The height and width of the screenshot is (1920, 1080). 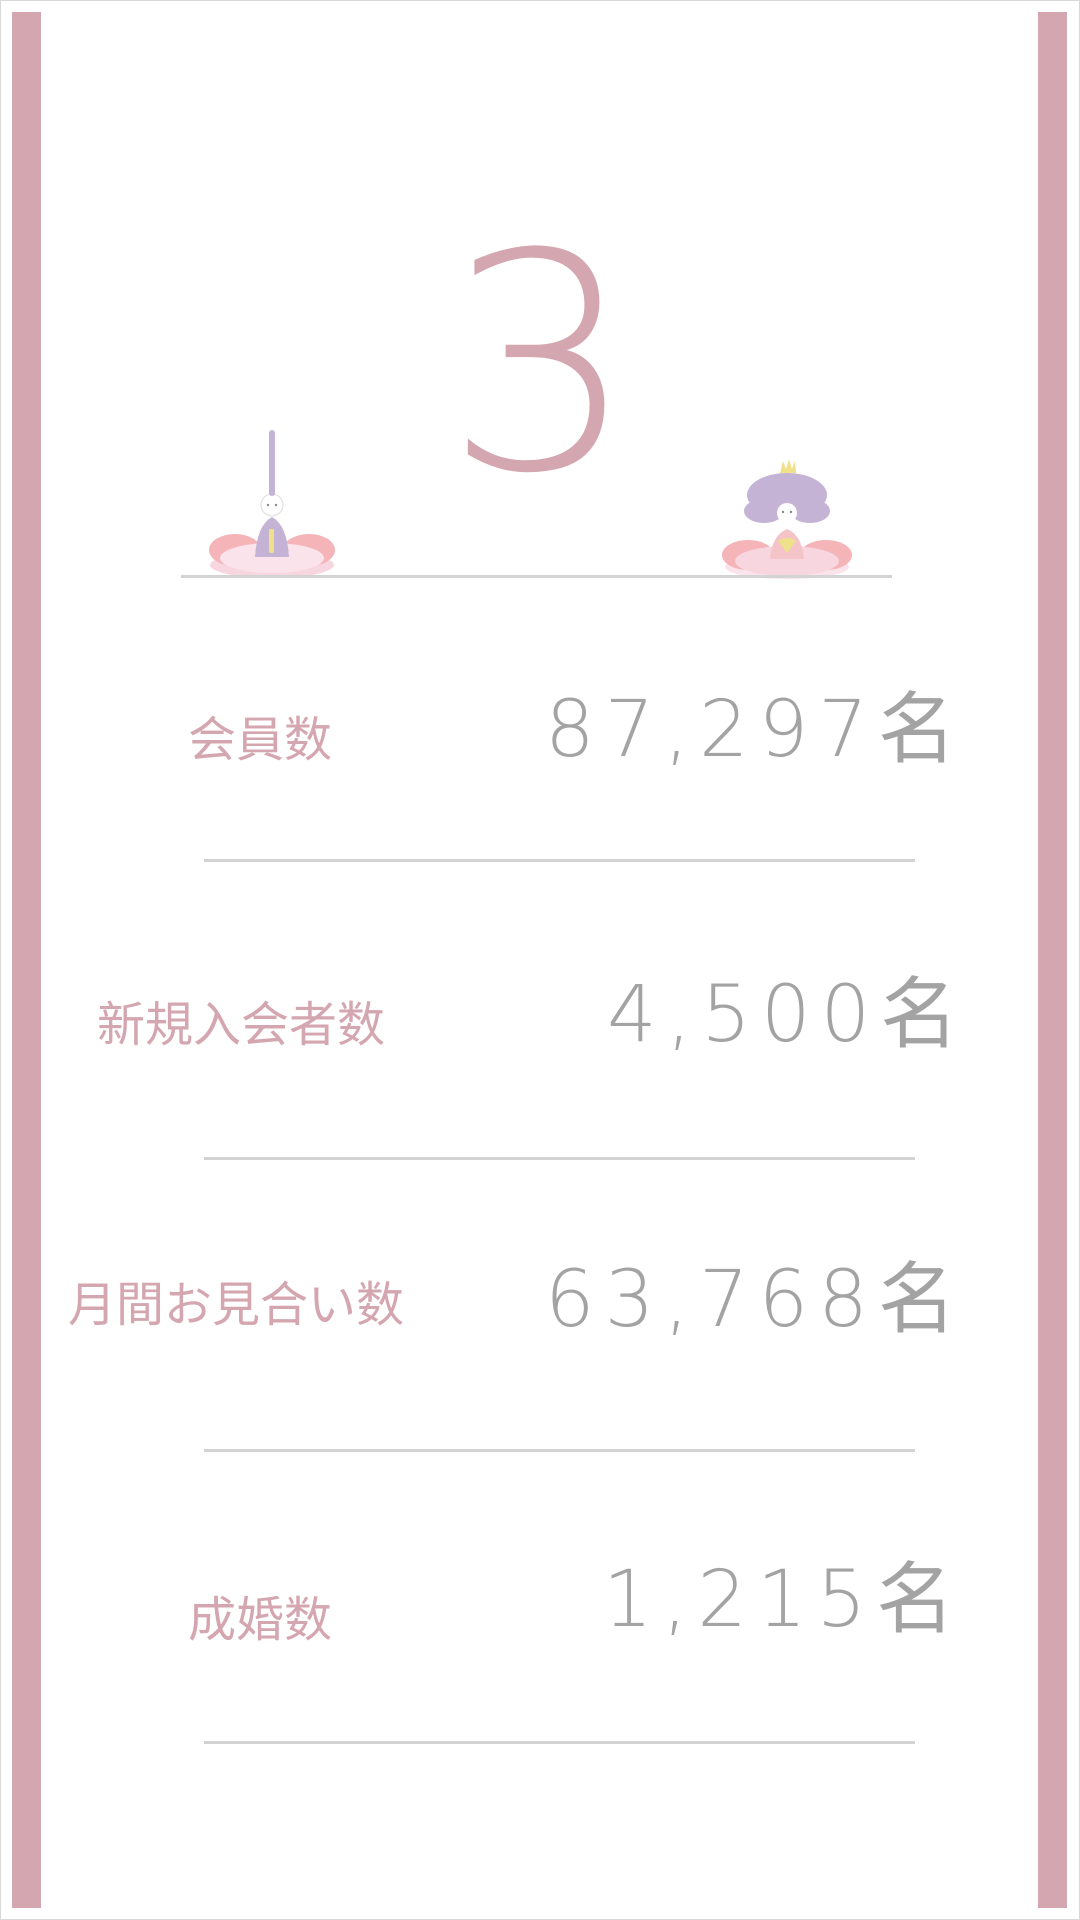 What do you see at coordinates (784, 1600) in the screenshot?
I see `stat-value-marriages: 1,215名` at bounding box center [784, 1600].